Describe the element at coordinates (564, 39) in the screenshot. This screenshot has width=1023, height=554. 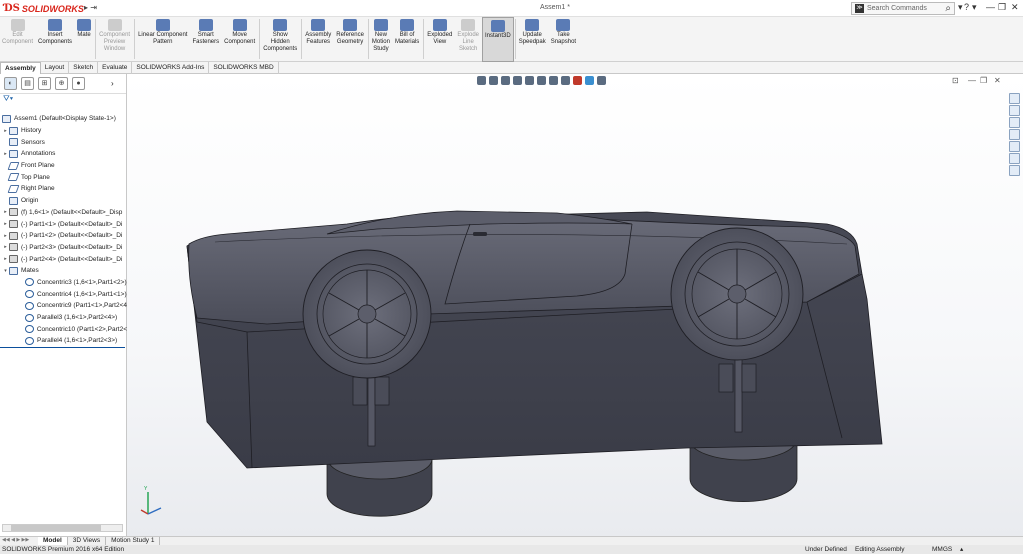
I see `snapshot-button: Take Snapshot` at that location.